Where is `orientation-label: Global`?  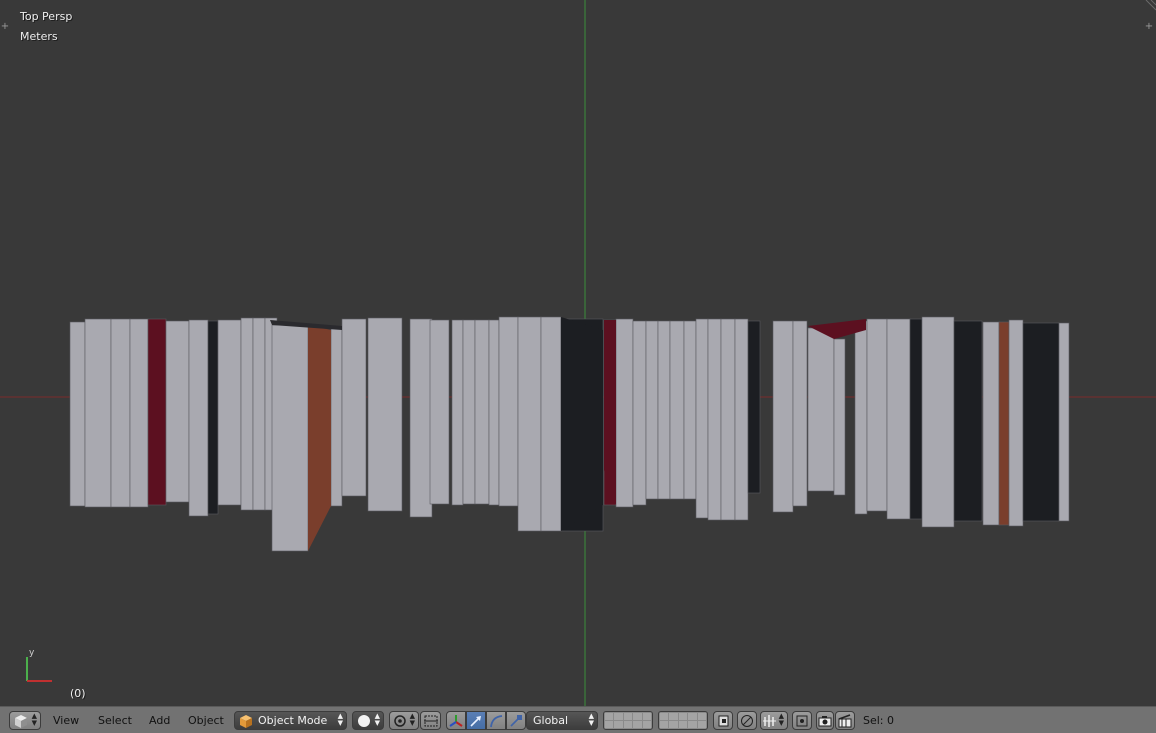 orientation-label: Global is located at coordinates (551, 720).